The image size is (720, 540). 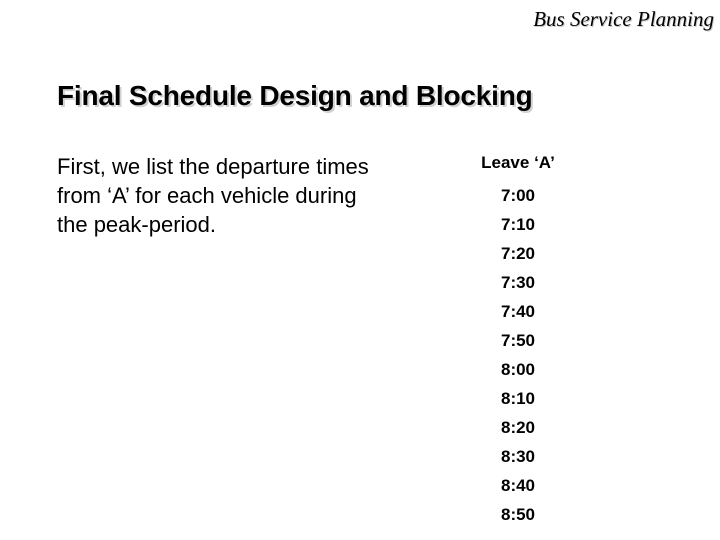 What do you see at coordinates (623, 19) in the screenshot?
I see `running-header-title: Bus Service Planning` at bounding box center [623, 19].